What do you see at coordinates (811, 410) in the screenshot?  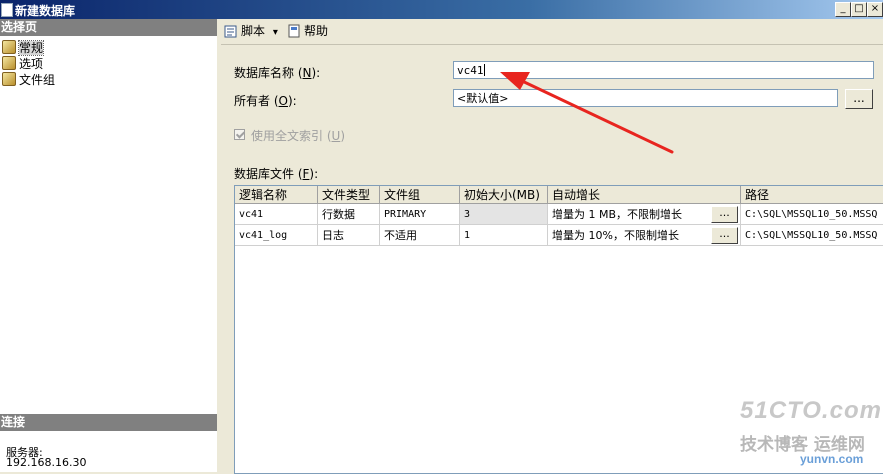 I see `watermark-logo: 51CTO.com` at bounding box center [811, 410].